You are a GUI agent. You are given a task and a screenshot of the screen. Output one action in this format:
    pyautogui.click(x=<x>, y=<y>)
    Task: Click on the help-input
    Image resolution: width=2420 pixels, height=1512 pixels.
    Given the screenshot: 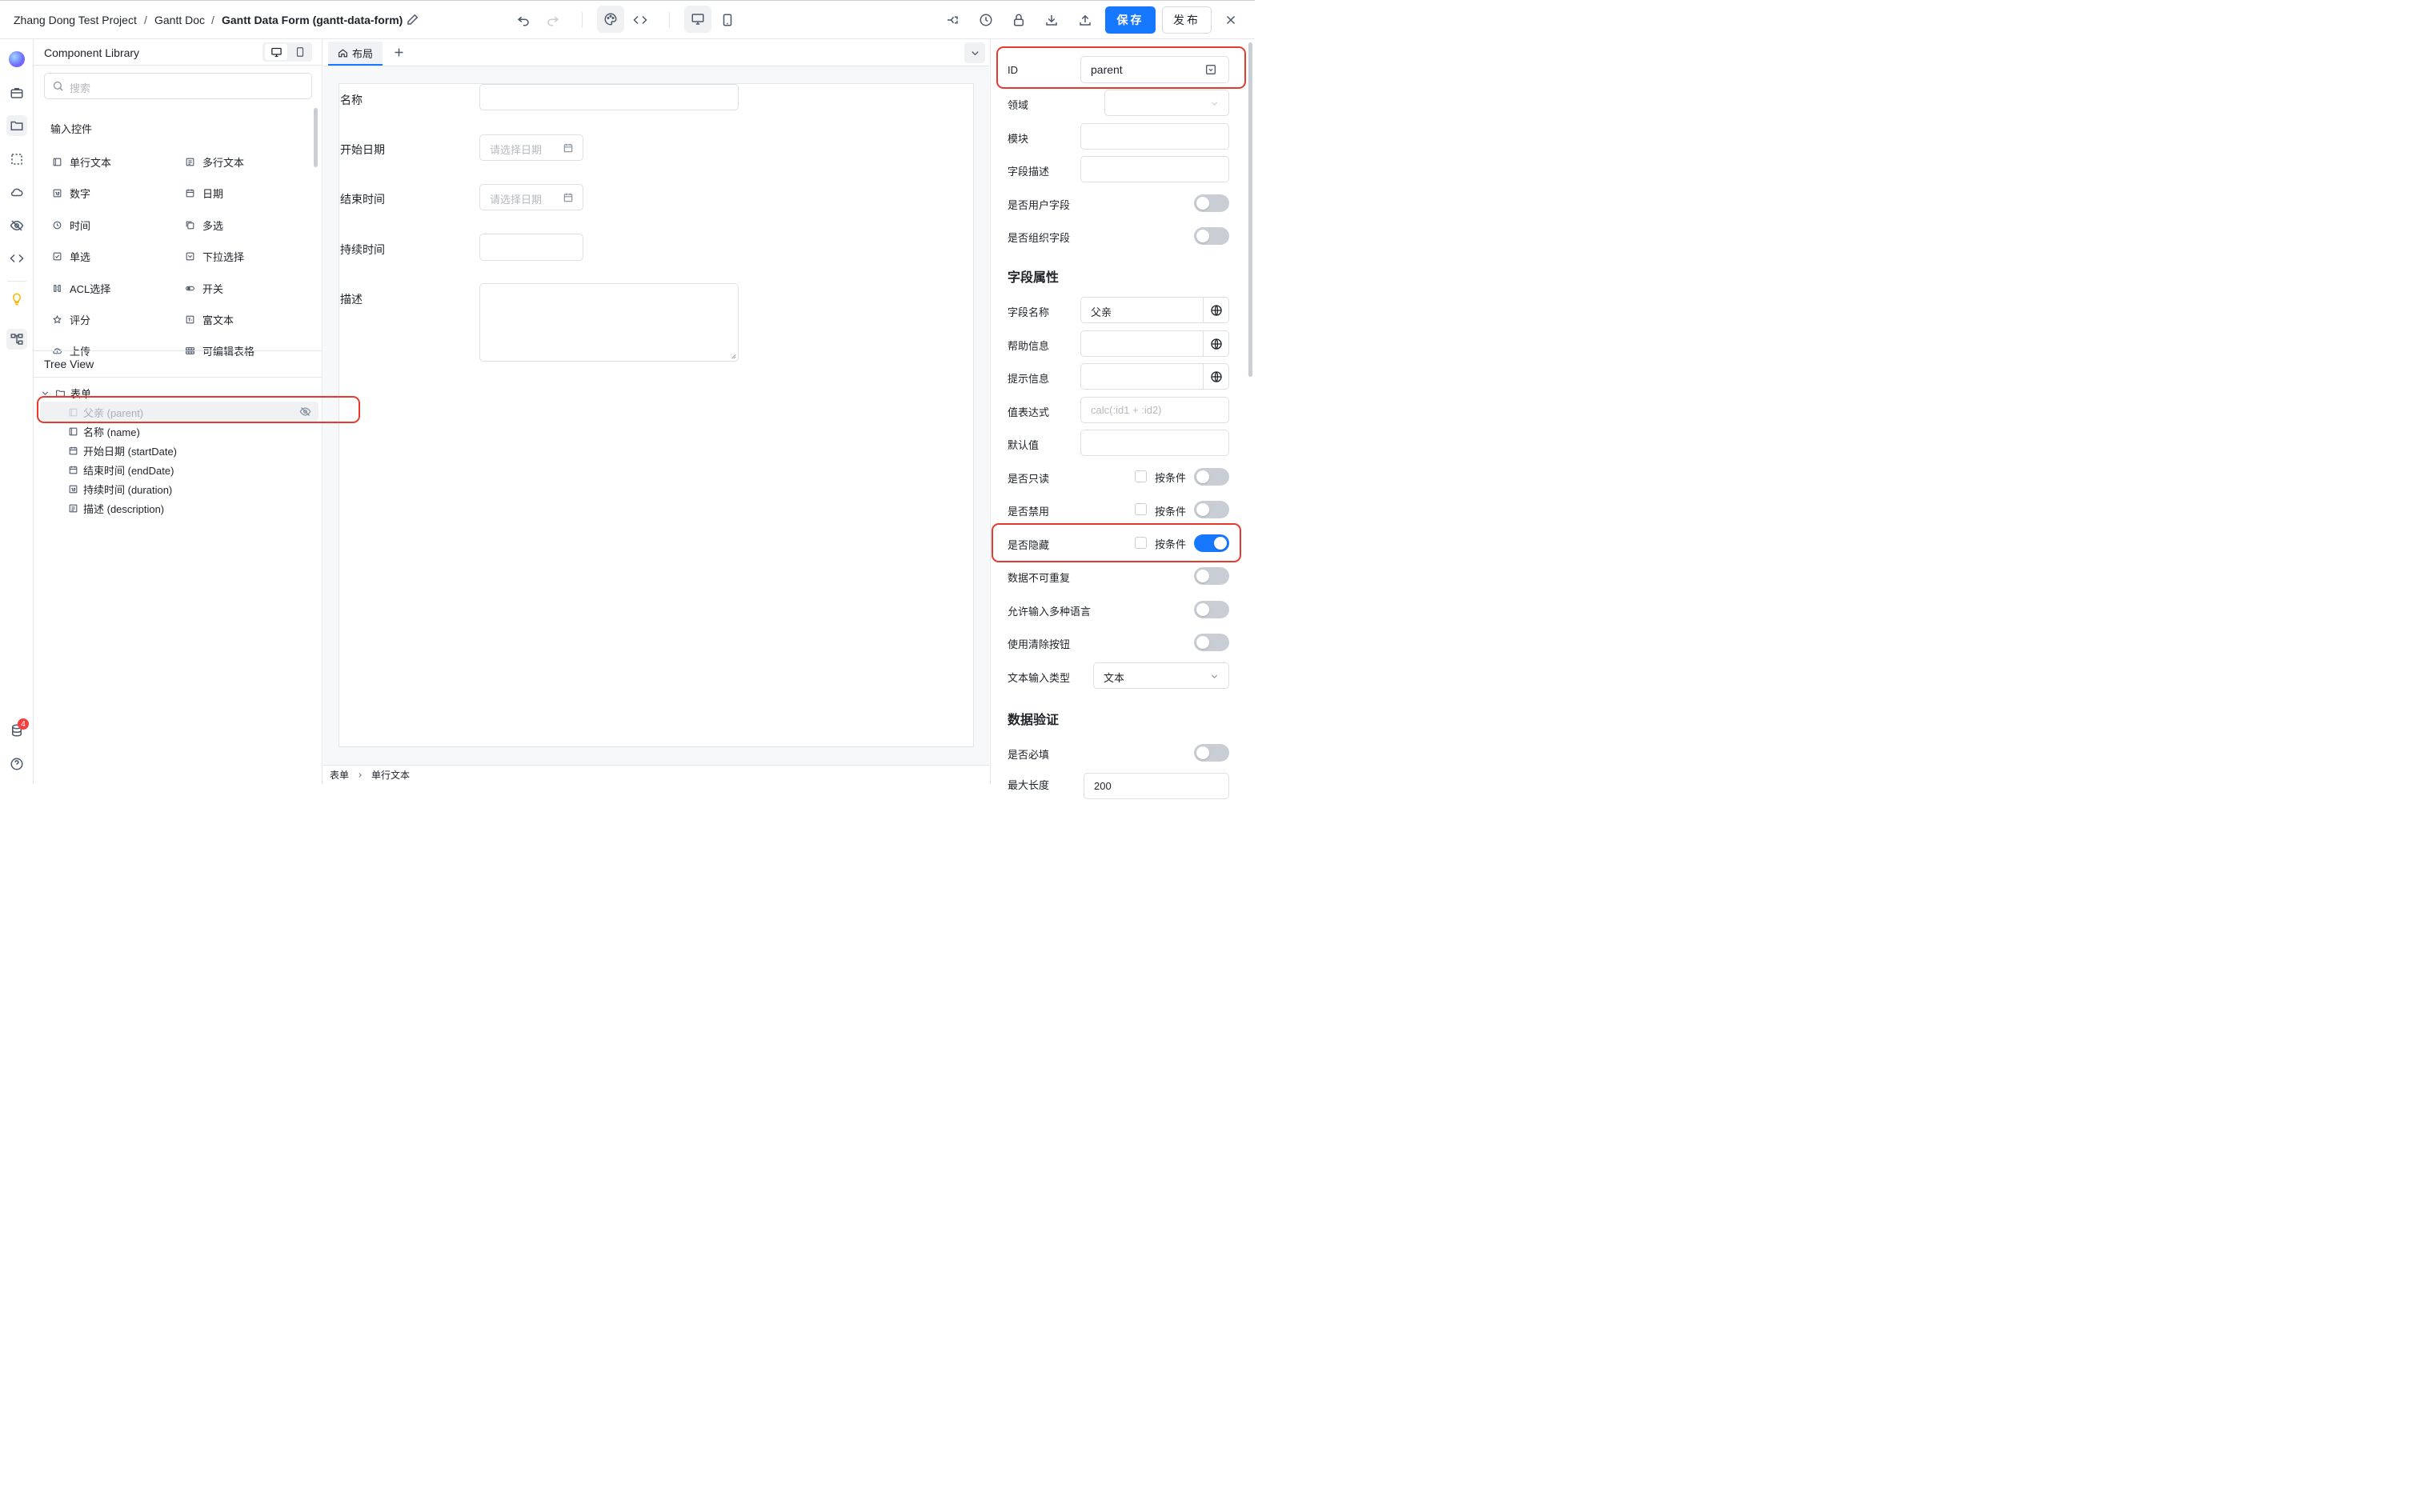 What is the action you would take?
    pyautogui.click(x=1154, y=343)
    